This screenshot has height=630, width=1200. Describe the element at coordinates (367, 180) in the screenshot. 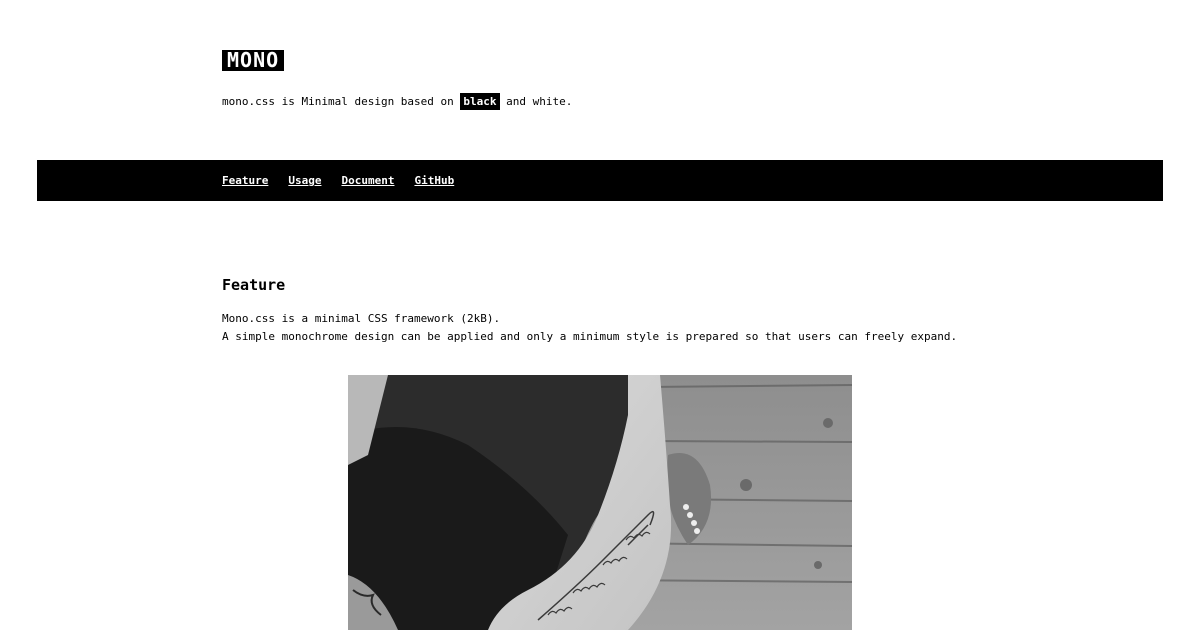

I see `nav-link-document: Document` at that location.